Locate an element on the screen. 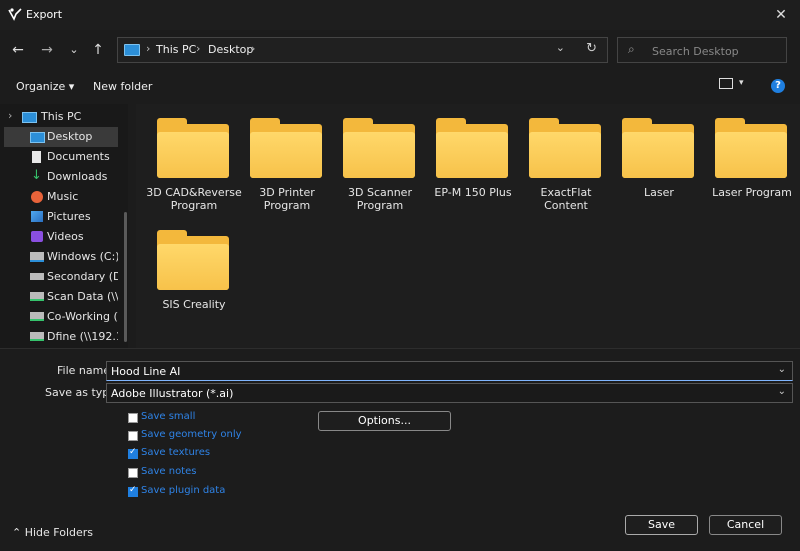 This screenshot has width=800, height=551. sidebar-item-label: Windows (C:) is located at coordinates (82, 256).